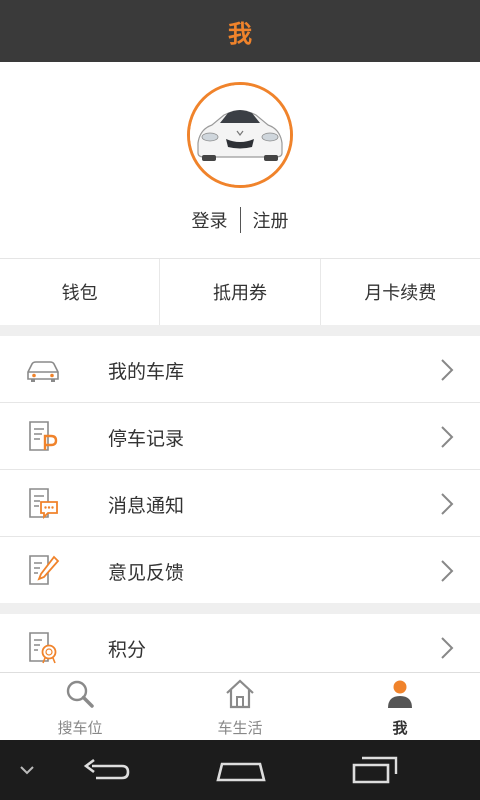  What do you see at coordinates (43, 436) in the screenshot?
I see `parking-record-icon` at bounding box center [43, 436].